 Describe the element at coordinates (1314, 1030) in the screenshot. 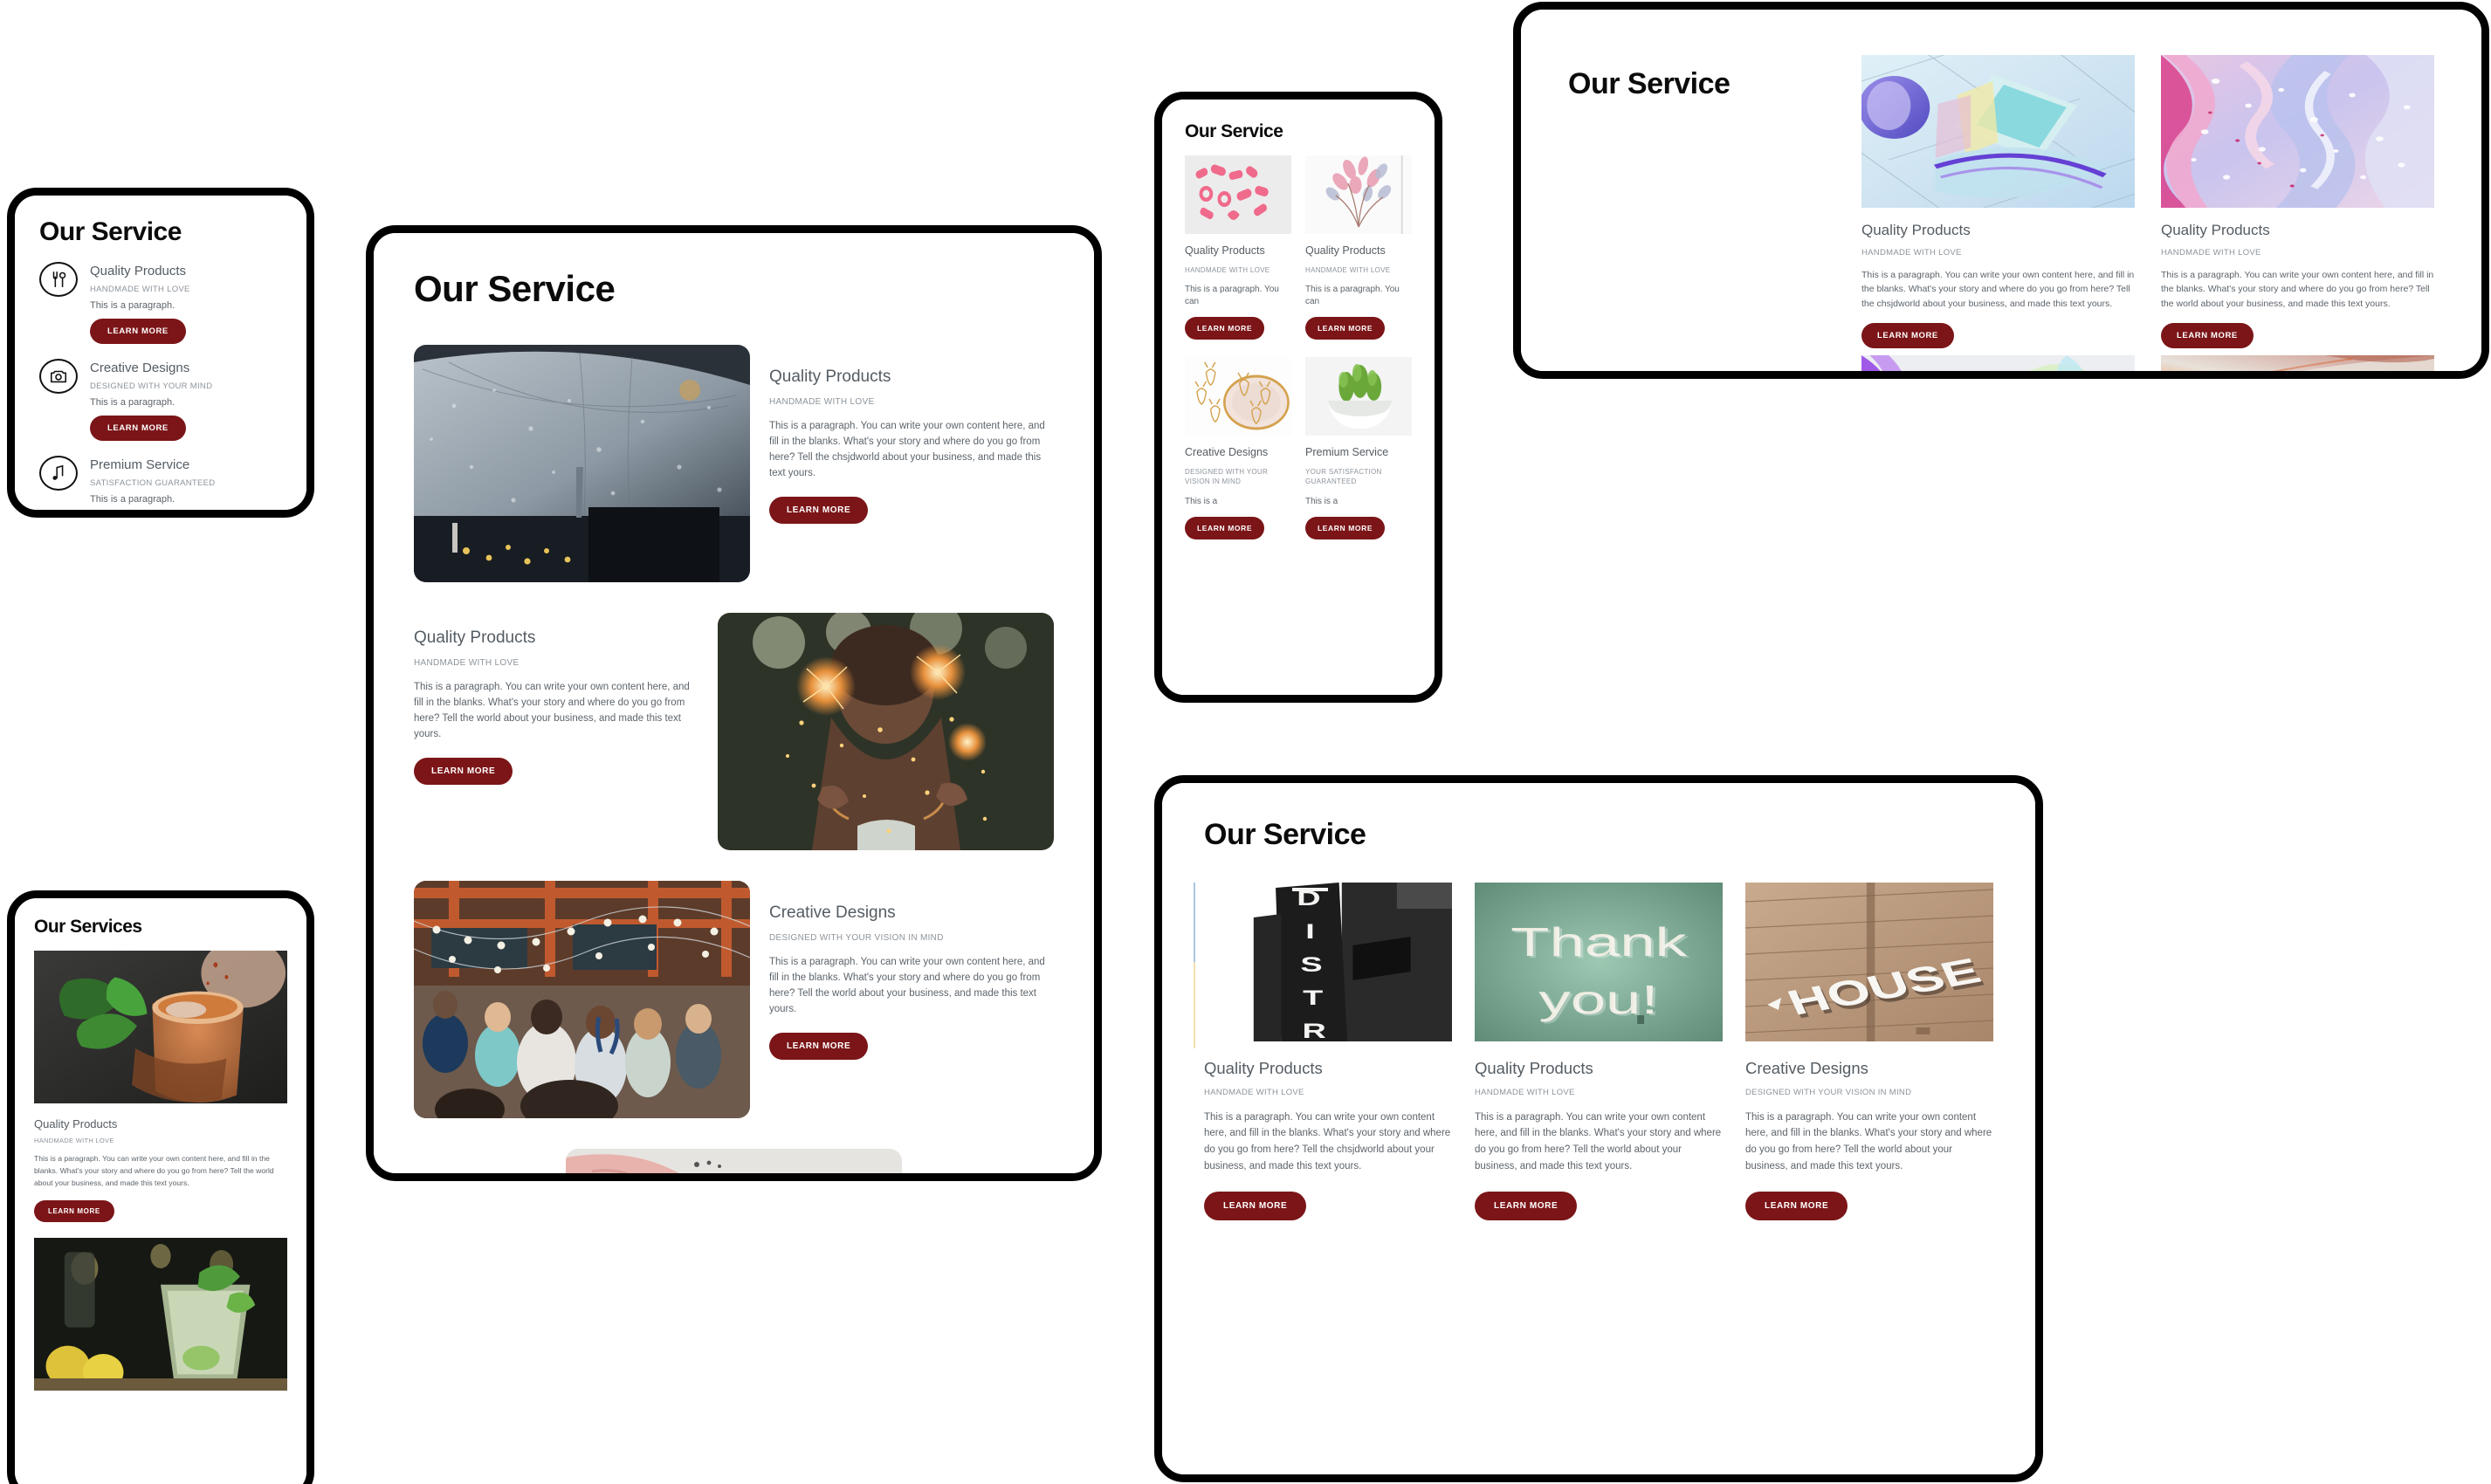

I see `svg-text: R` at that location.